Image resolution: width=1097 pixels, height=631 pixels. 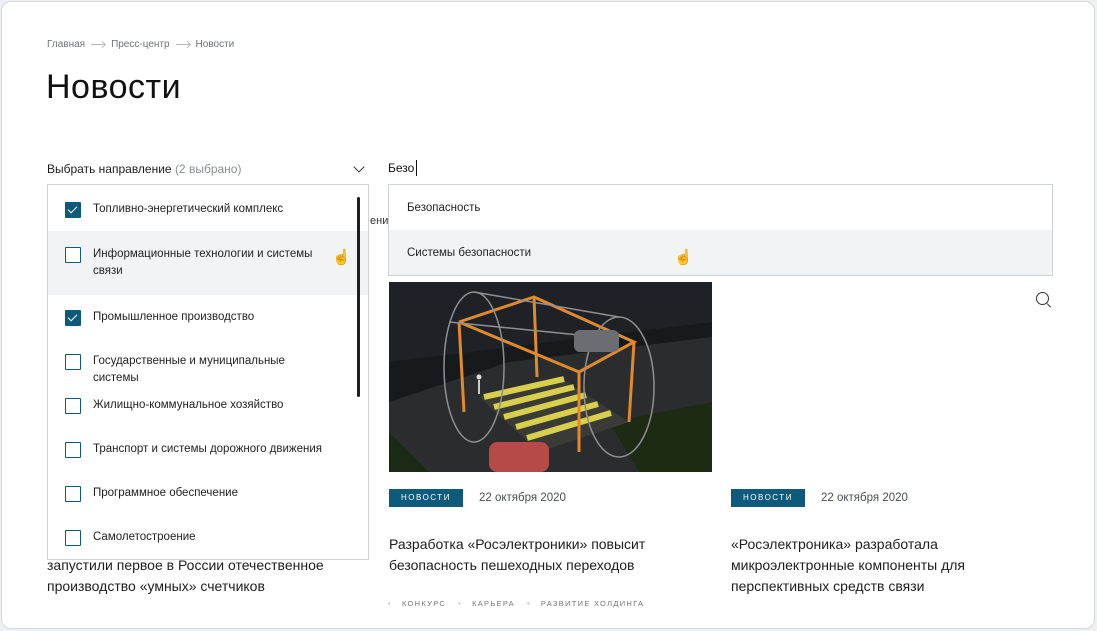 I want to click on breadcrumb-press-center: Пресс-центр, so click(x=140, y=44).